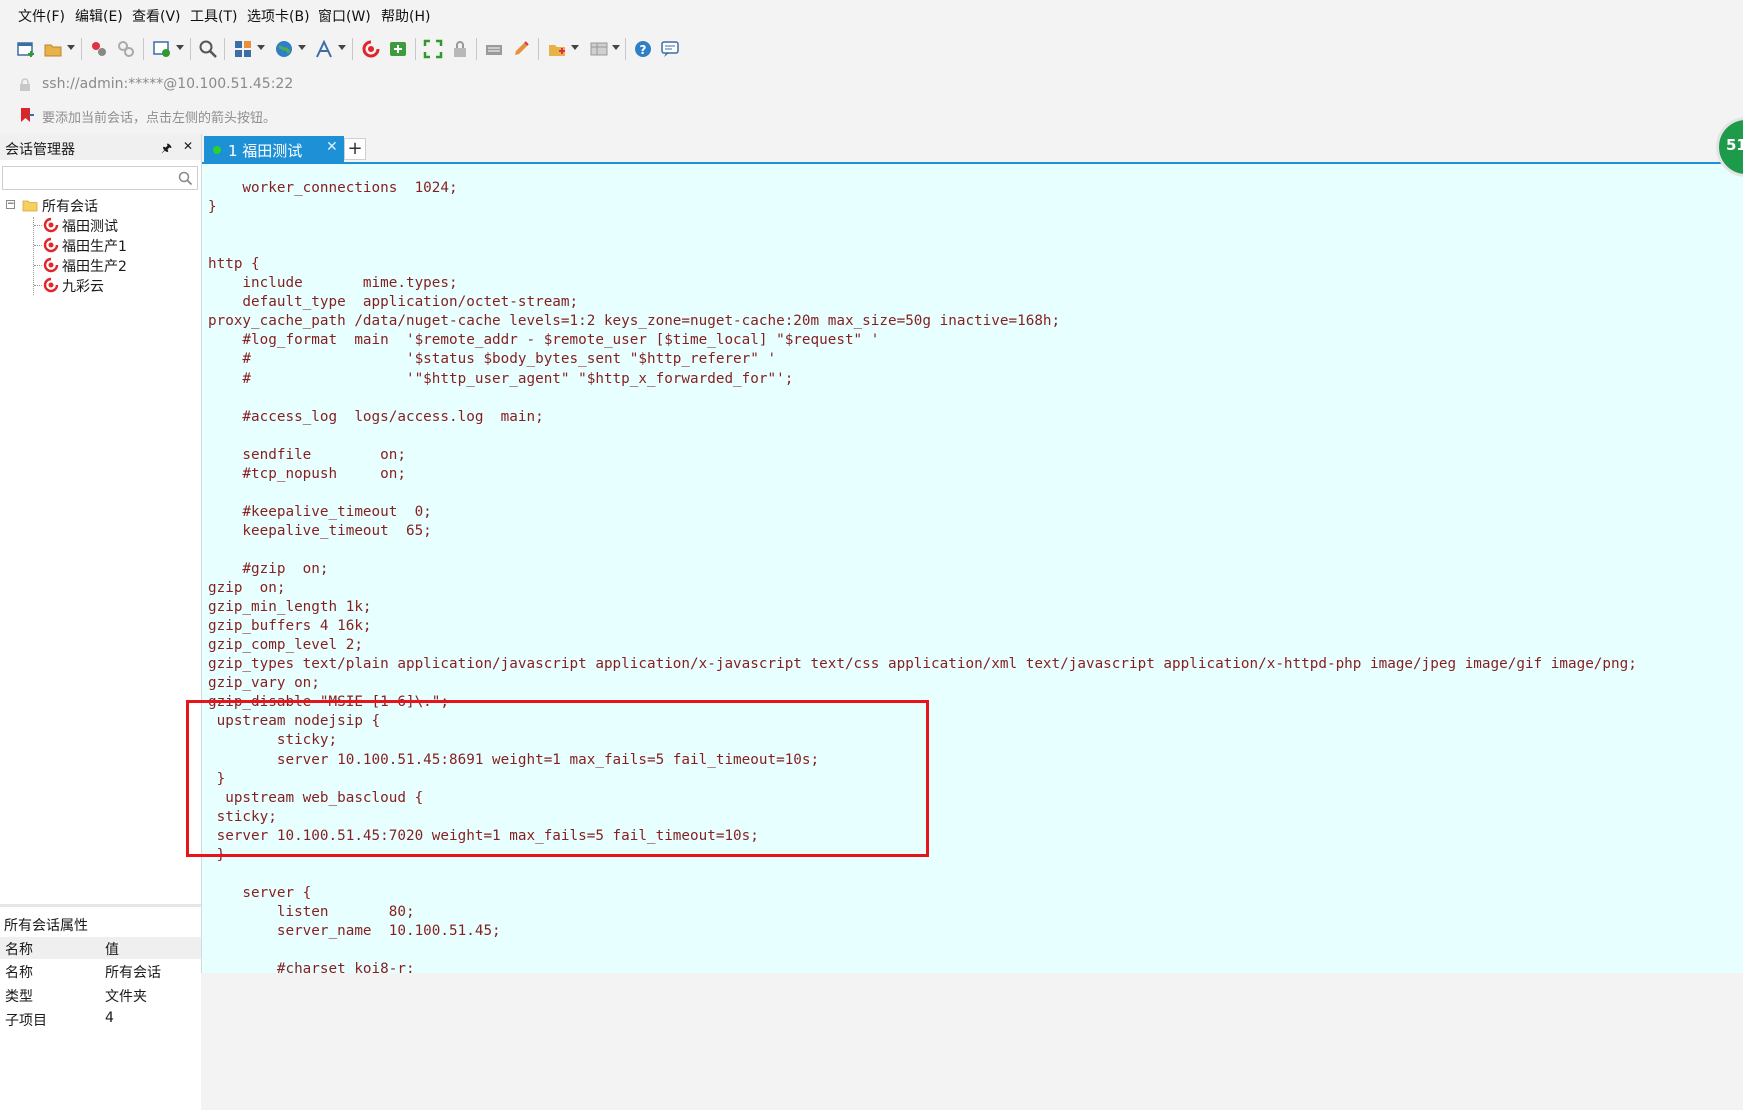 The height and width of the screenshot is (1110, 1743). I want to click on chat-icon, so click(670, 49).